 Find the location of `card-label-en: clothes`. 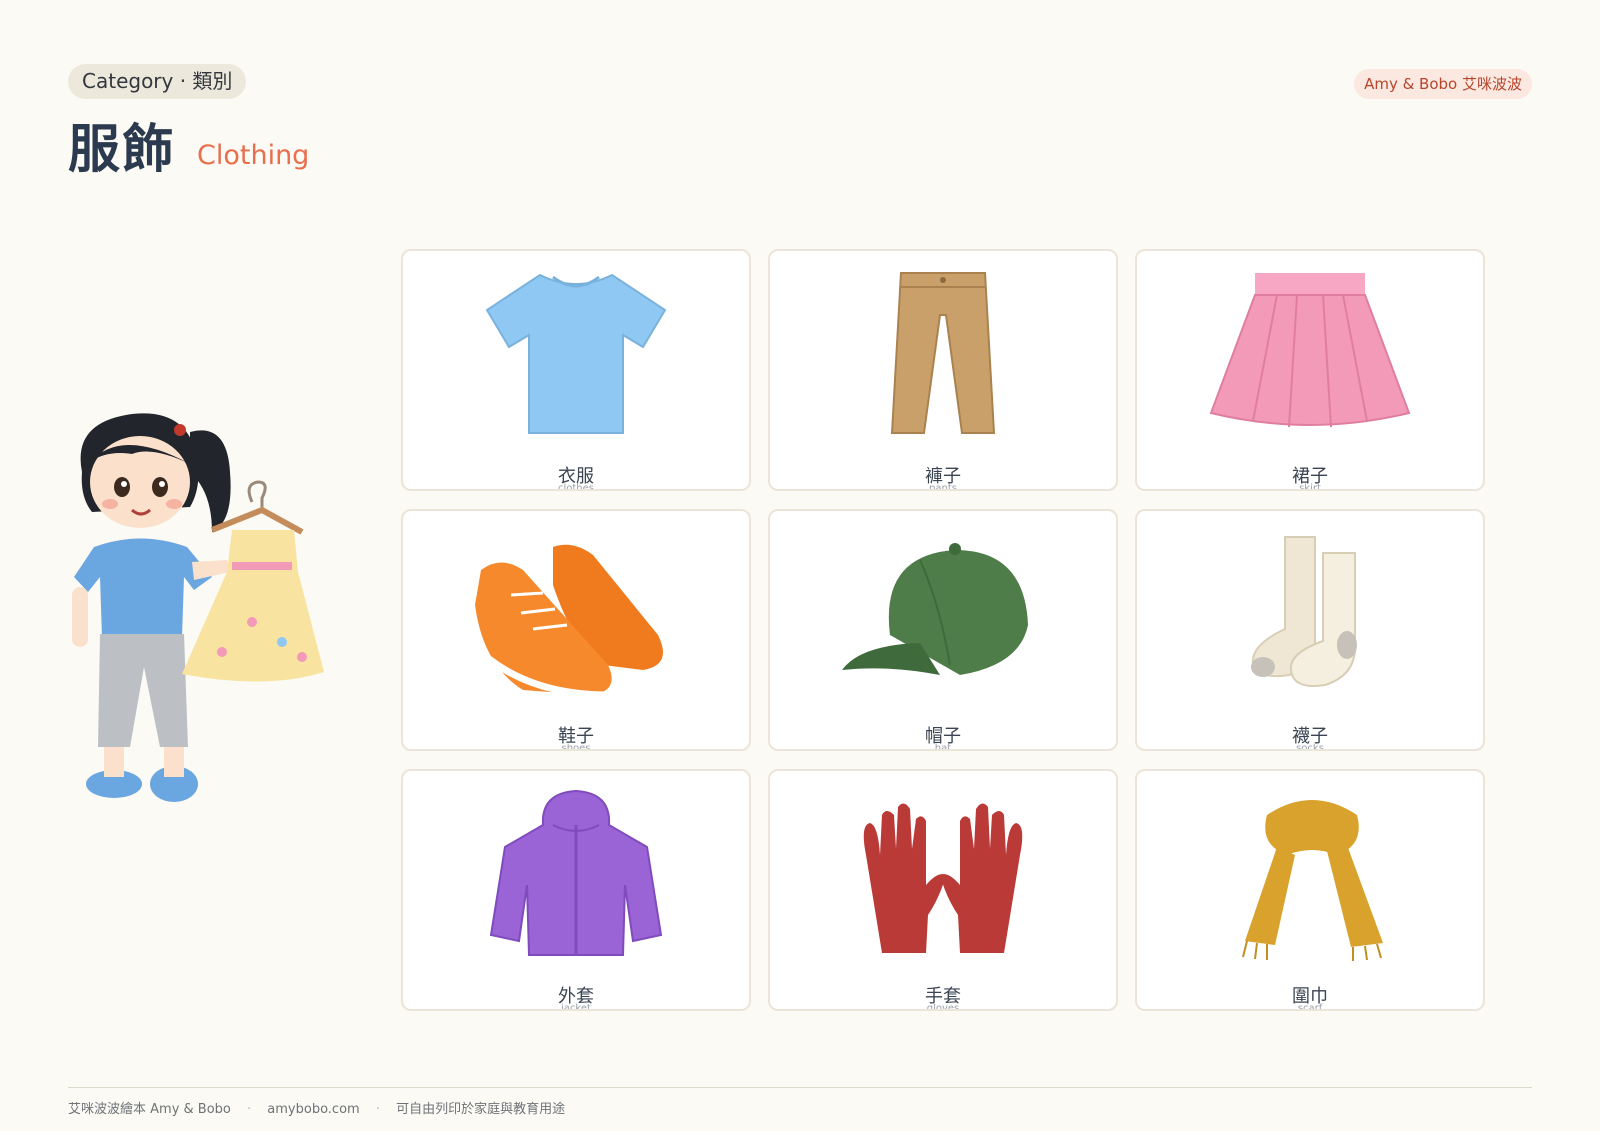

card-label-en: clothes is located at coordinates (575, 487).